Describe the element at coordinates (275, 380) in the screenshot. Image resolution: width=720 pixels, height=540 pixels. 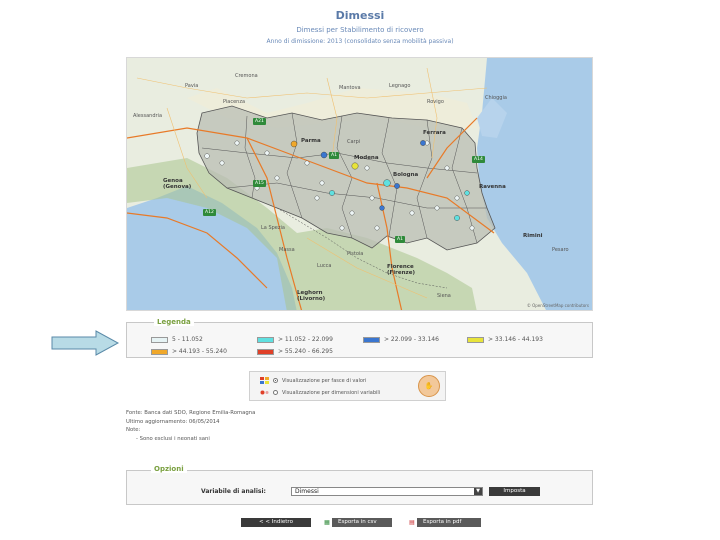
I see `radio-ranges` at that location.